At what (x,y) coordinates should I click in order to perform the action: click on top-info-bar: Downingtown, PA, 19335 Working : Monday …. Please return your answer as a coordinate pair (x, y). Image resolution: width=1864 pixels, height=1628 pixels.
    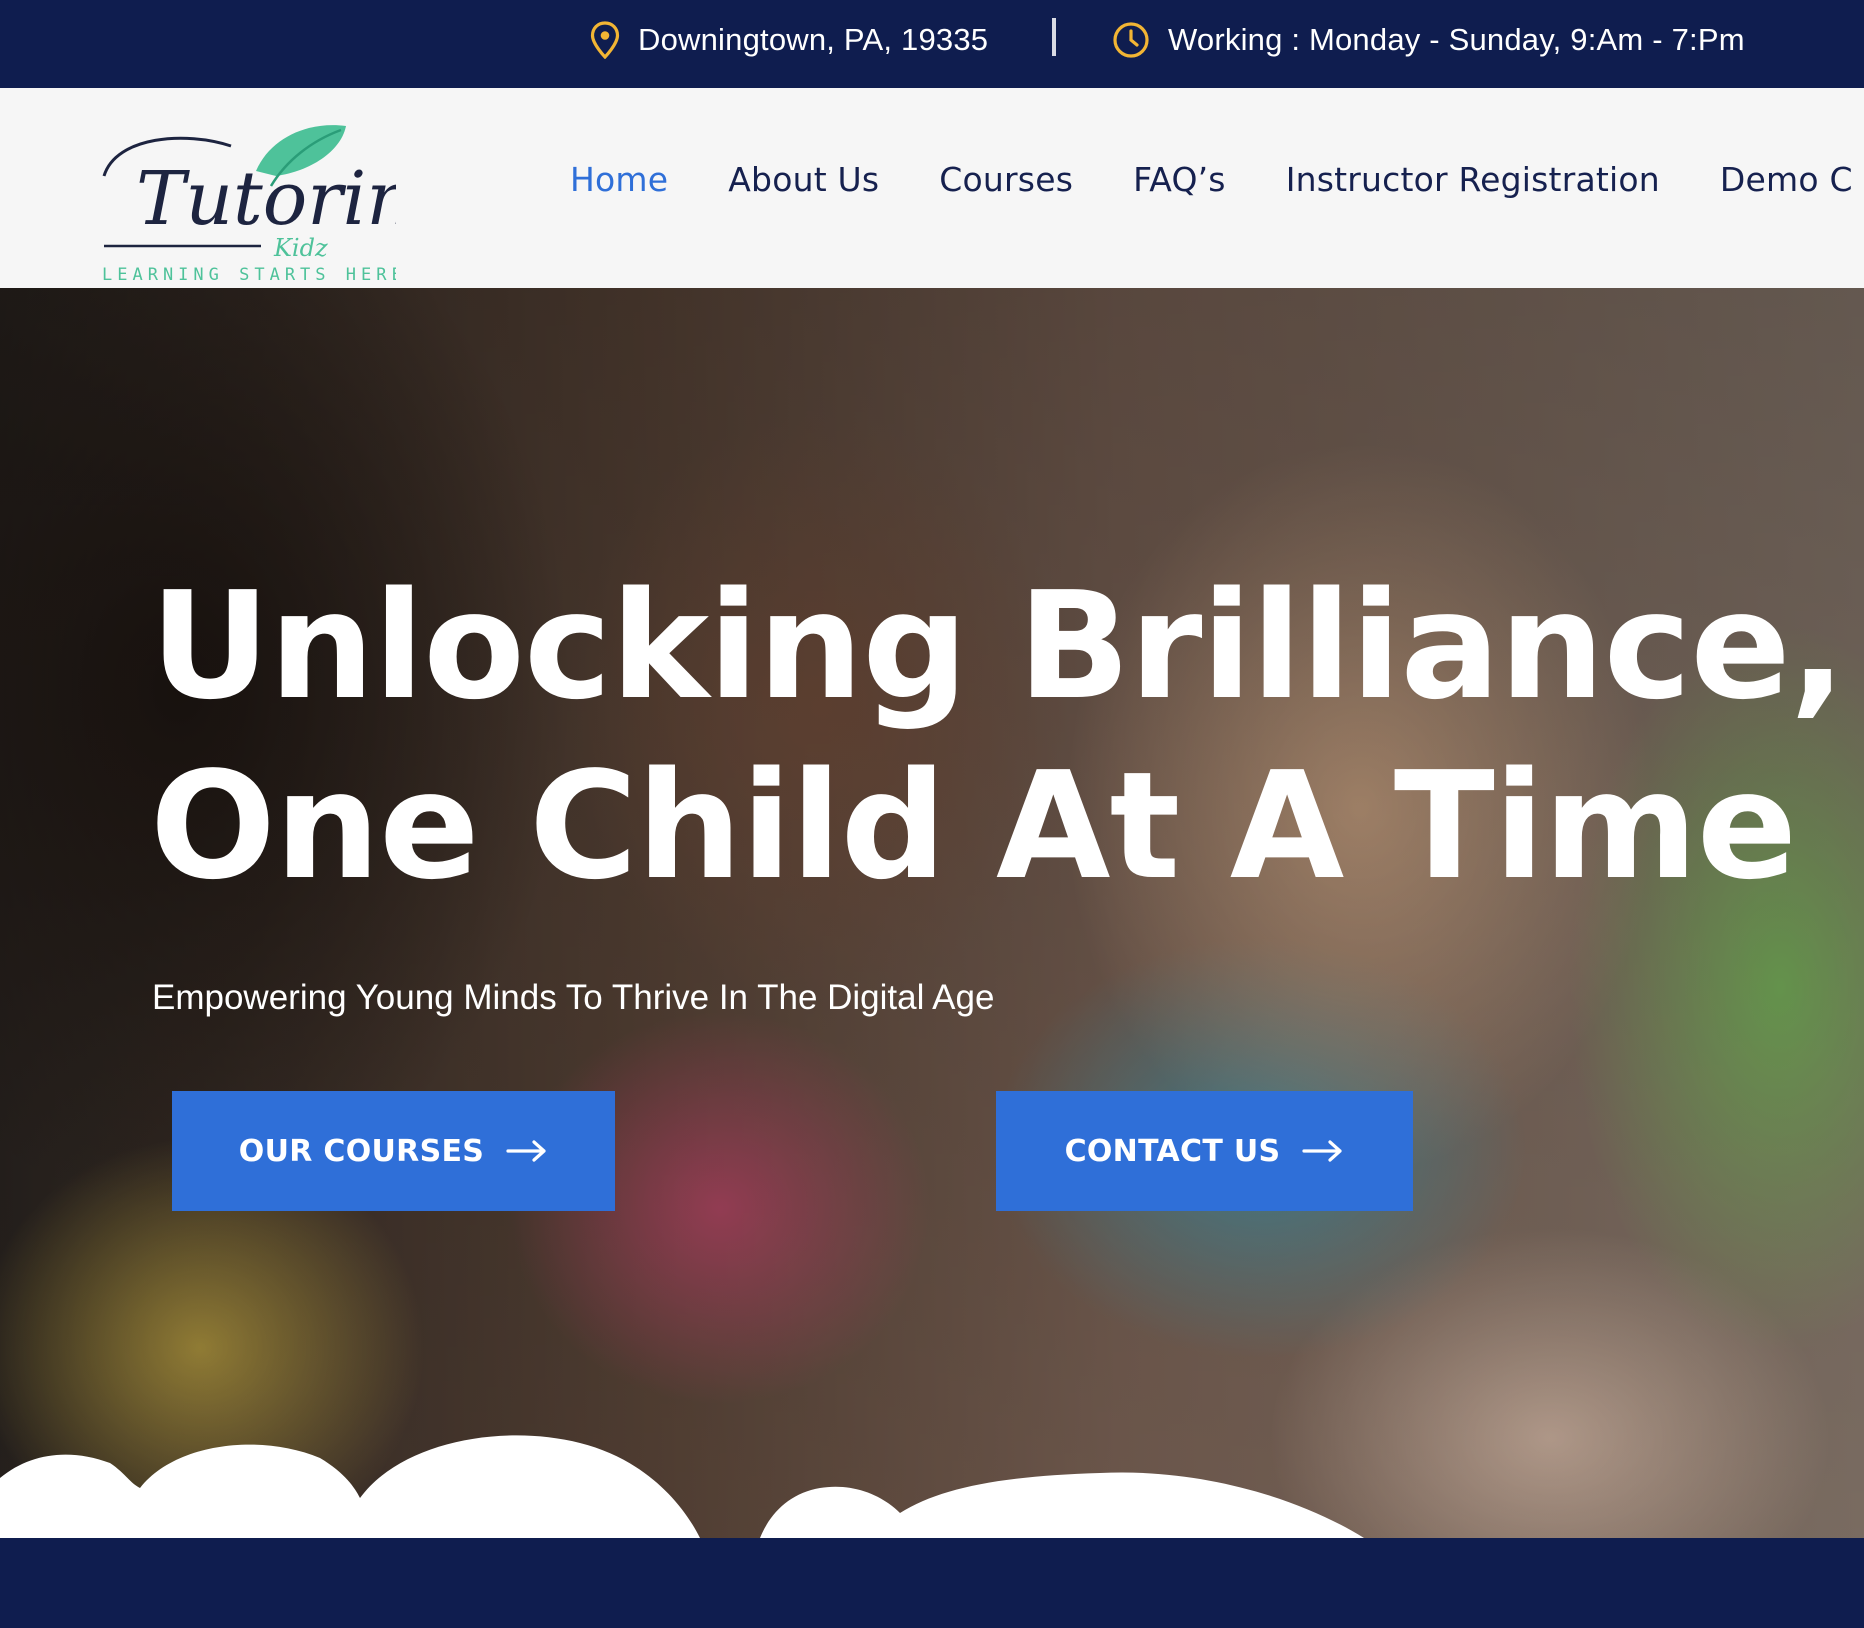
    Looking at the image, I should click on (932, 44).